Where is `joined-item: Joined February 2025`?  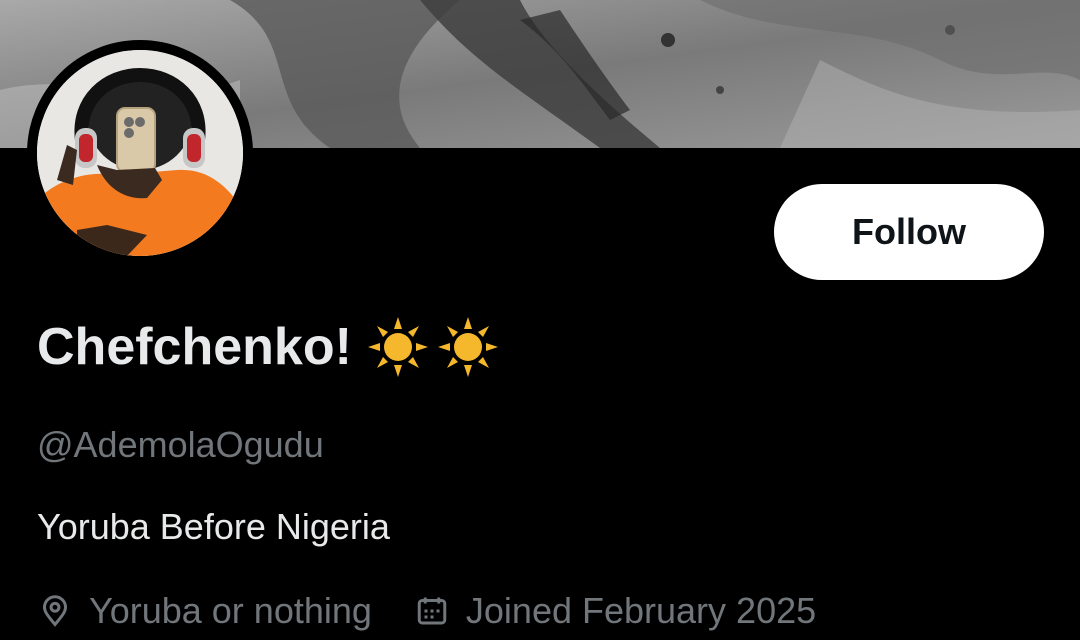 joined-item: Joined February 2025 is located at coordinates (615, 611).